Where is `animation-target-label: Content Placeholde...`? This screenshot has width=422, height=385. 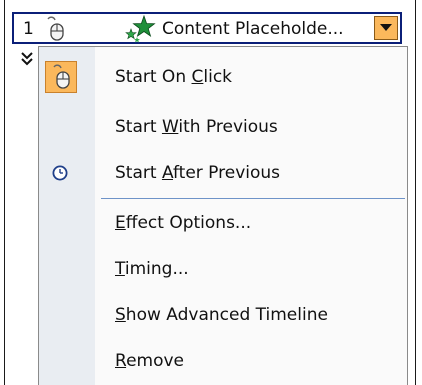 animation-target-label: Content Placeholde... is located at coordinates (253, 29).